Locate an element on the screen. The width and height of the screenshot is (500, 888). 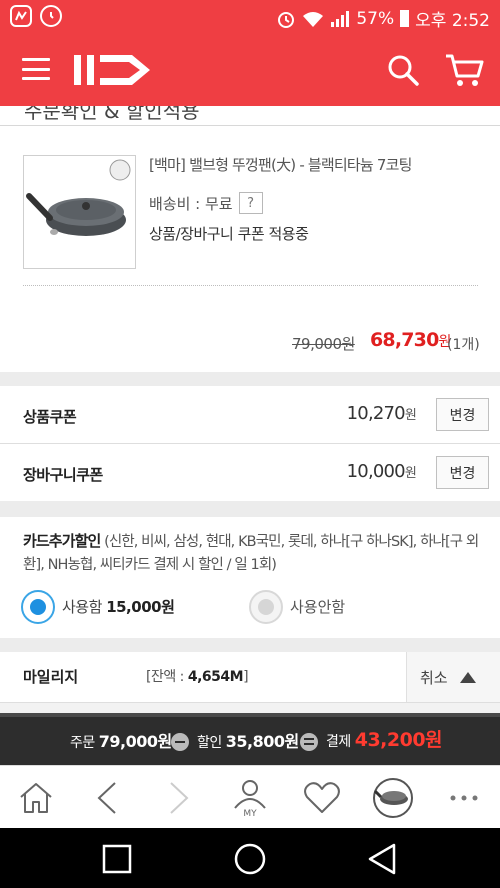
section-title: 주문확인 & 할인적용 is located at coordinates (112, 114).